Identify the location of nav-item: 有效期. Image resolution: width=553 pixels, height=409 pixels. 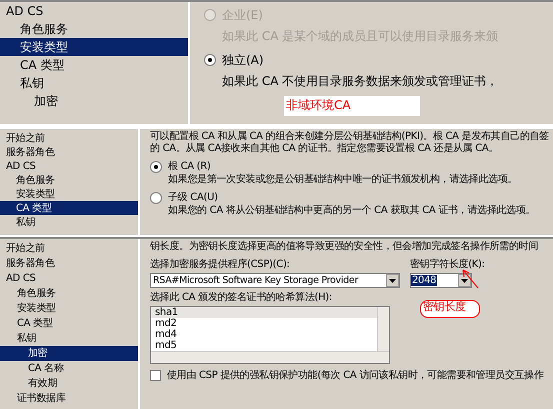
(69, 383).